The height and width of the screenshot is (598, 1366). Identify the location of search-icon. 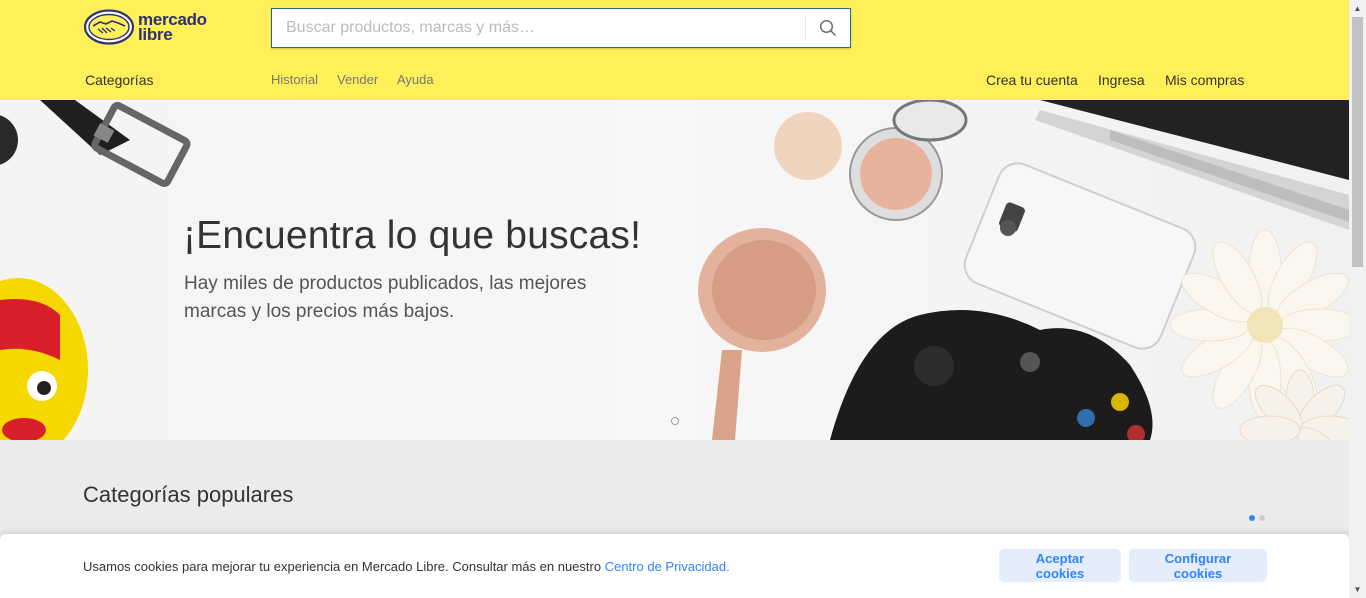
(827, 27).